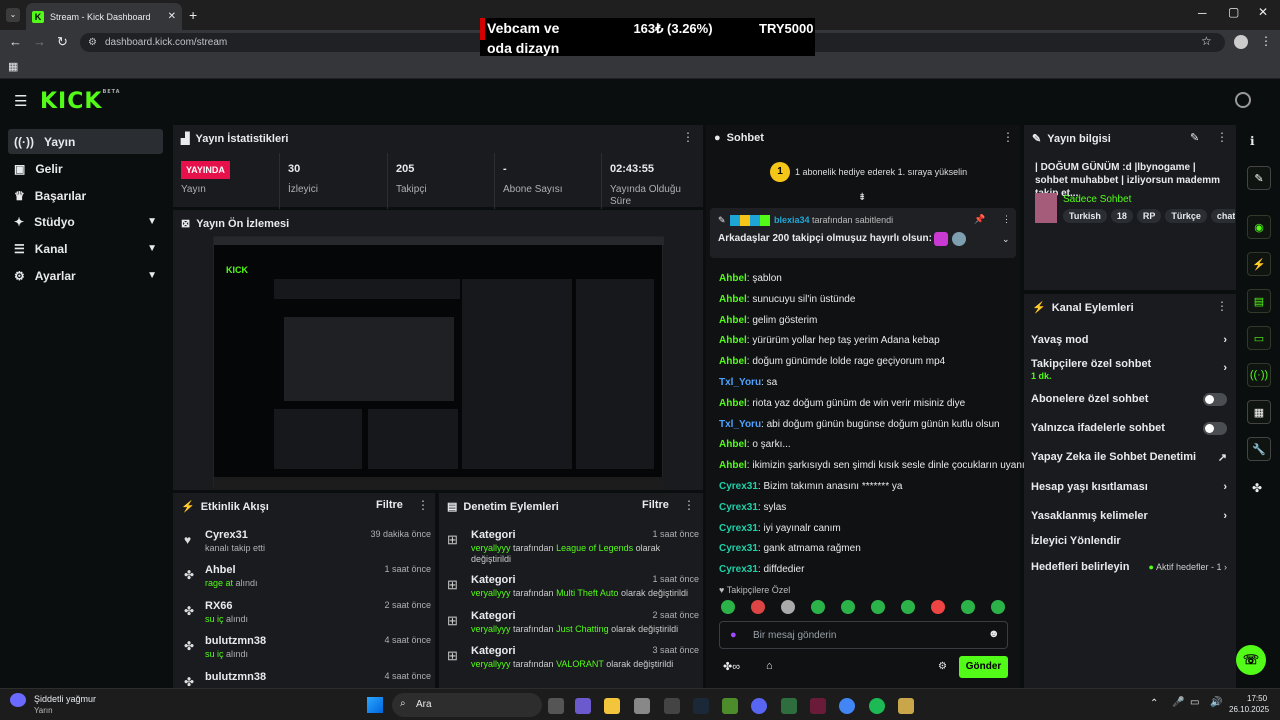  Describe the element at coordinates (769, 666) in the screenshot. I see `store-icon: ⌂` at that location.